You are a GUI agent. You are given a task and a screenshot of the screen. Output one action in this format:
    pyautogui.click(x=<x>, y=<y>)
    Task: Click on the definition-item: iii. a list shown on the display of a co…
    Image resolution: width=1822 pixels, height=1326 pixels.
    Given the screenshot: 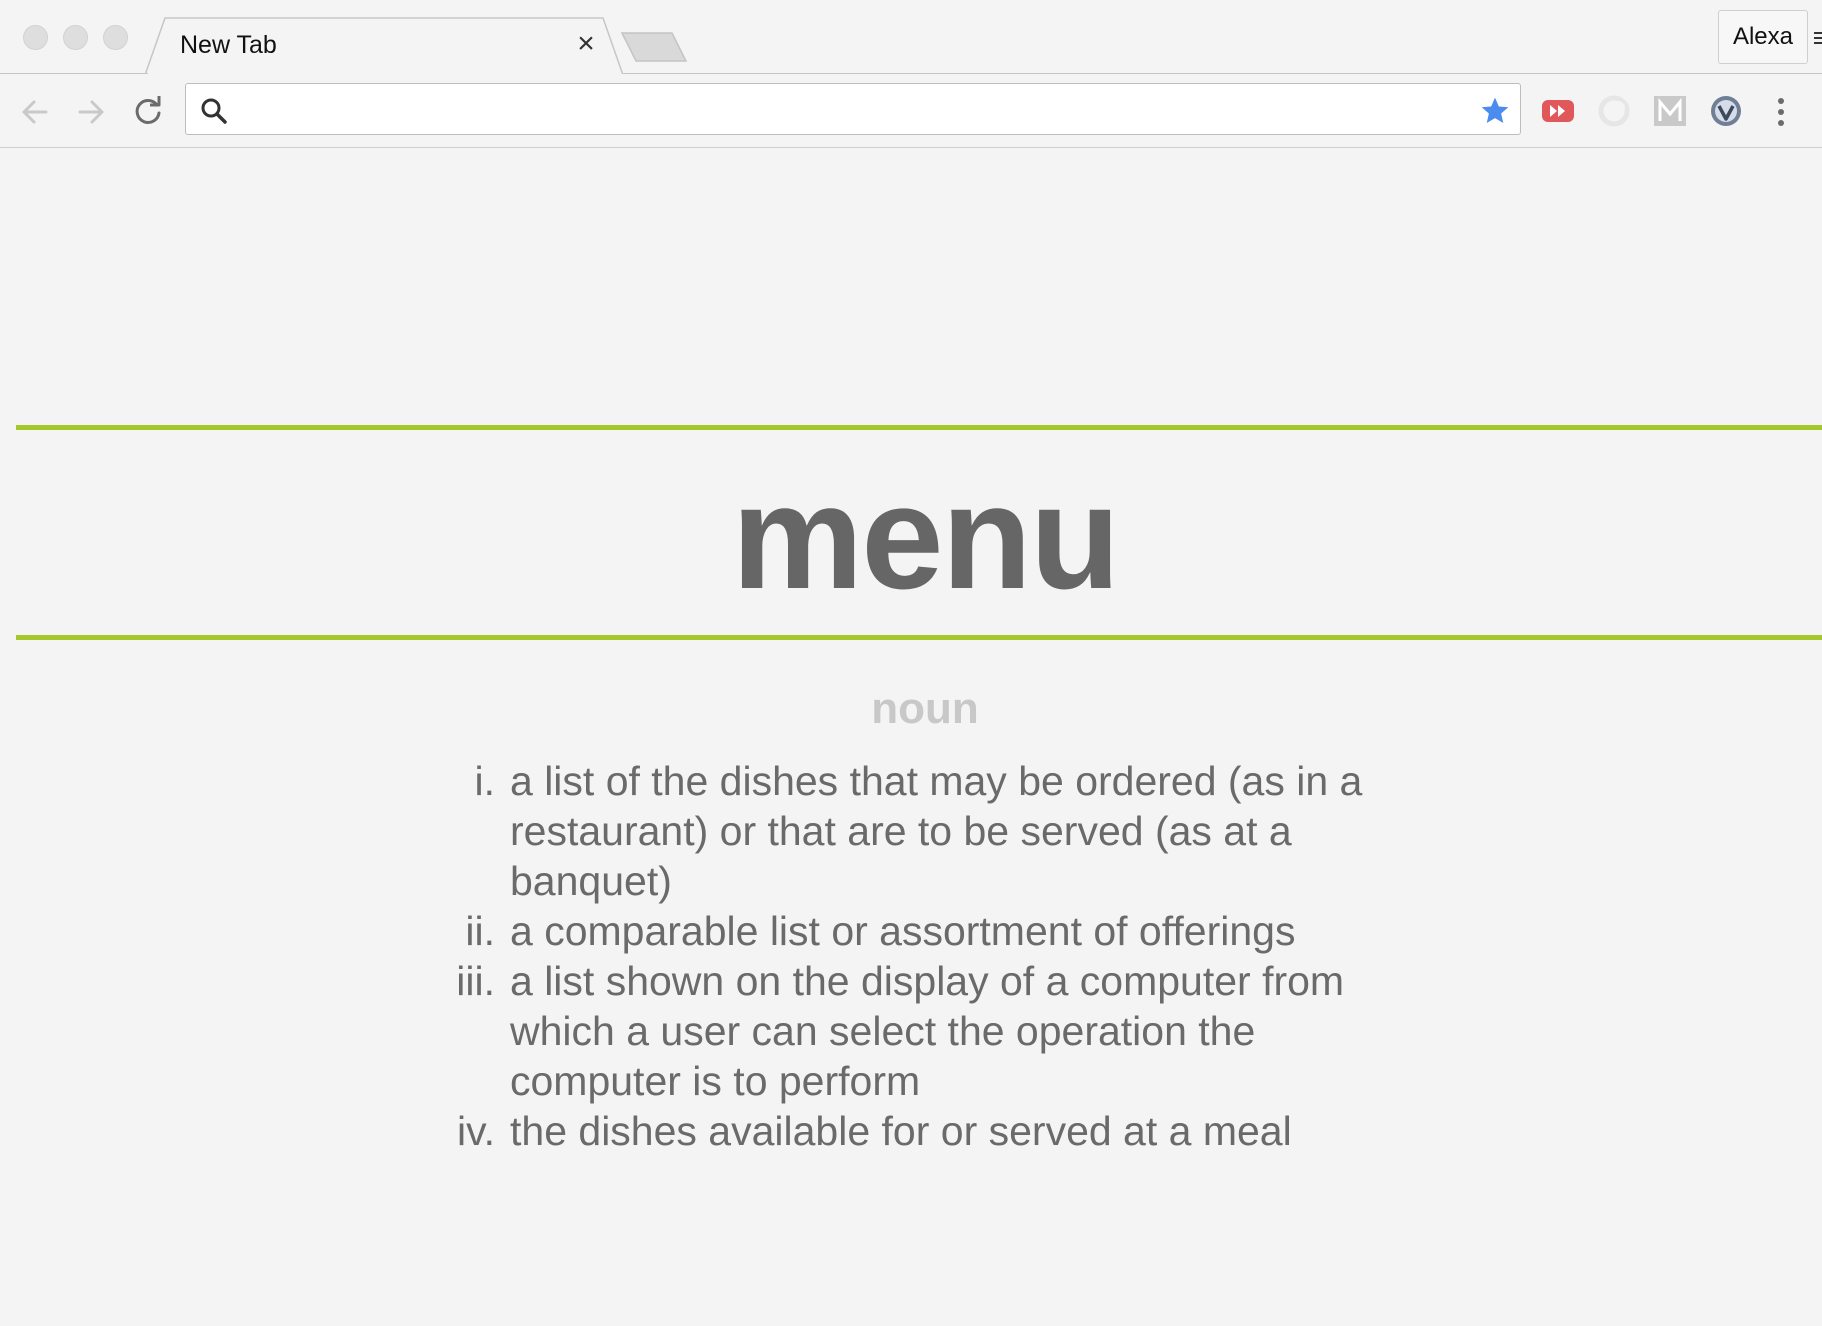 What is the action you would take?
    pyautogui.click(x=930, y=1031)
    